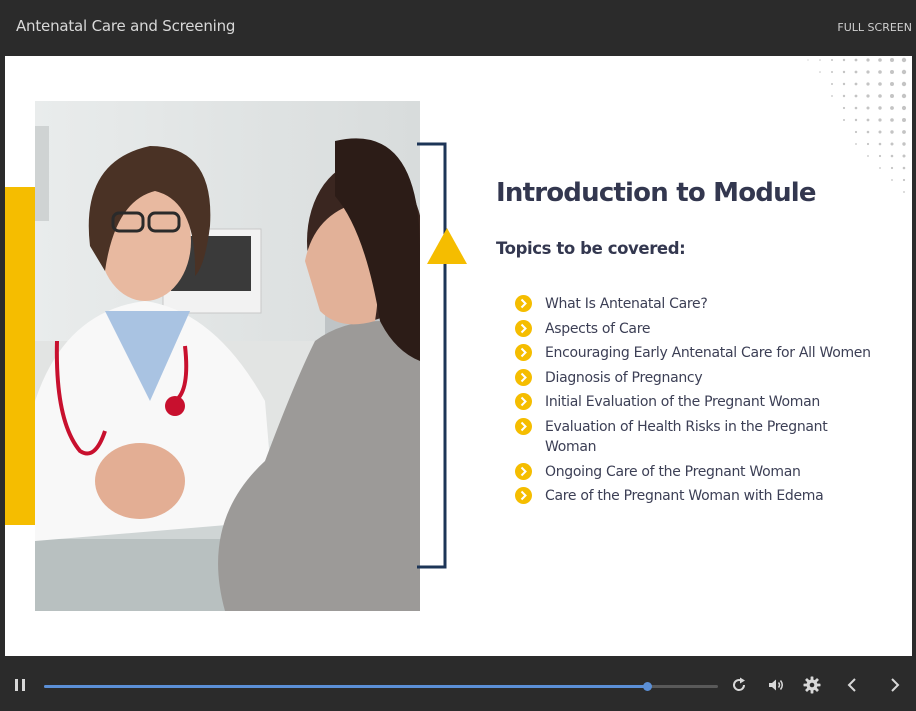 The height and width of the screenshot is (711, 916). What do you see at coordinates (591, 248) in the screenshot?
I see `slide-subheading: Topics to be covered:` at bounding box center [591, 248].